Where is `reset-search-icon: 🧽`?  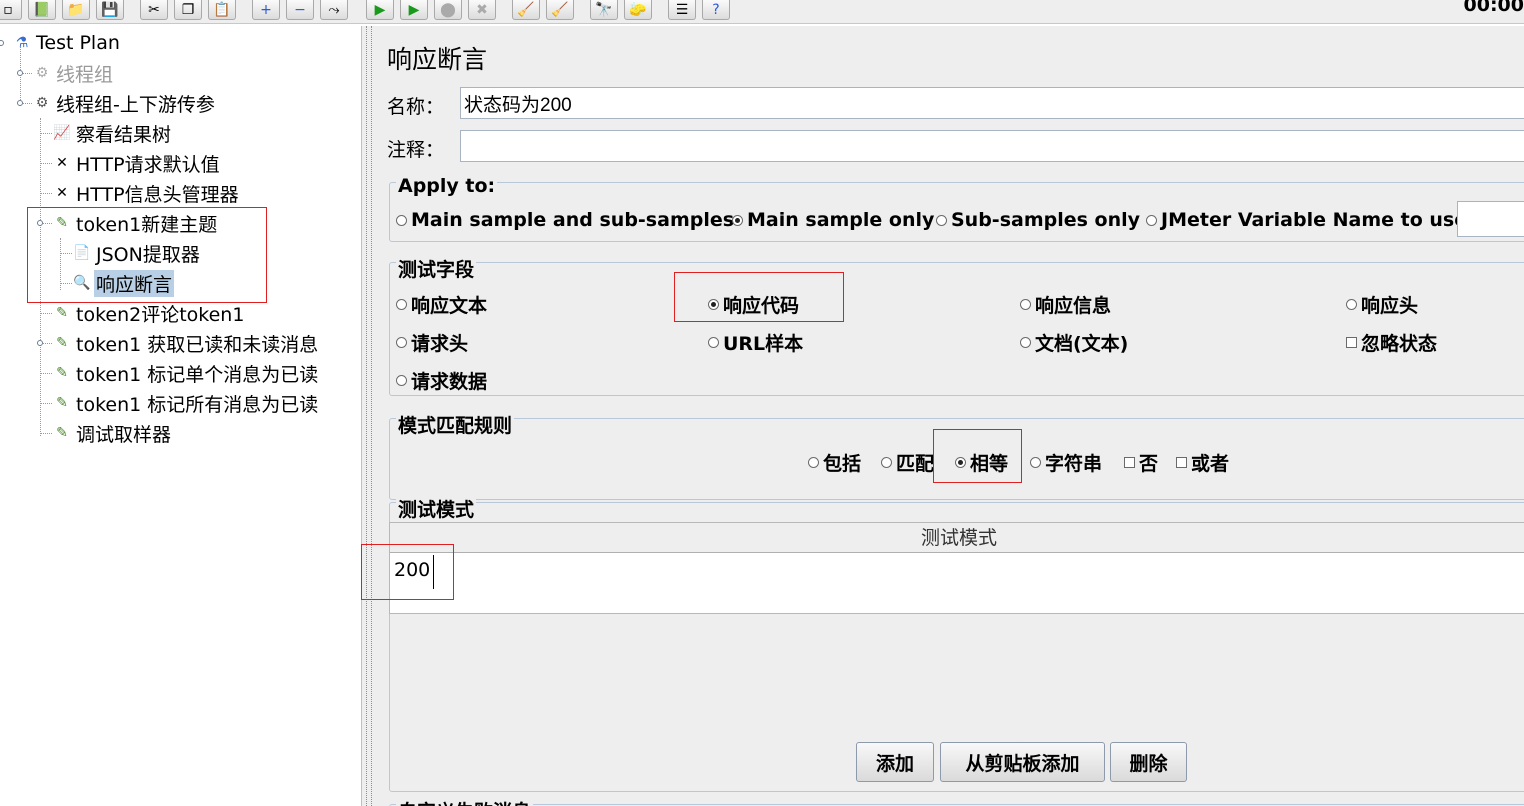 reset-search-icon: 🧽 is located at coordinates (638, 10).